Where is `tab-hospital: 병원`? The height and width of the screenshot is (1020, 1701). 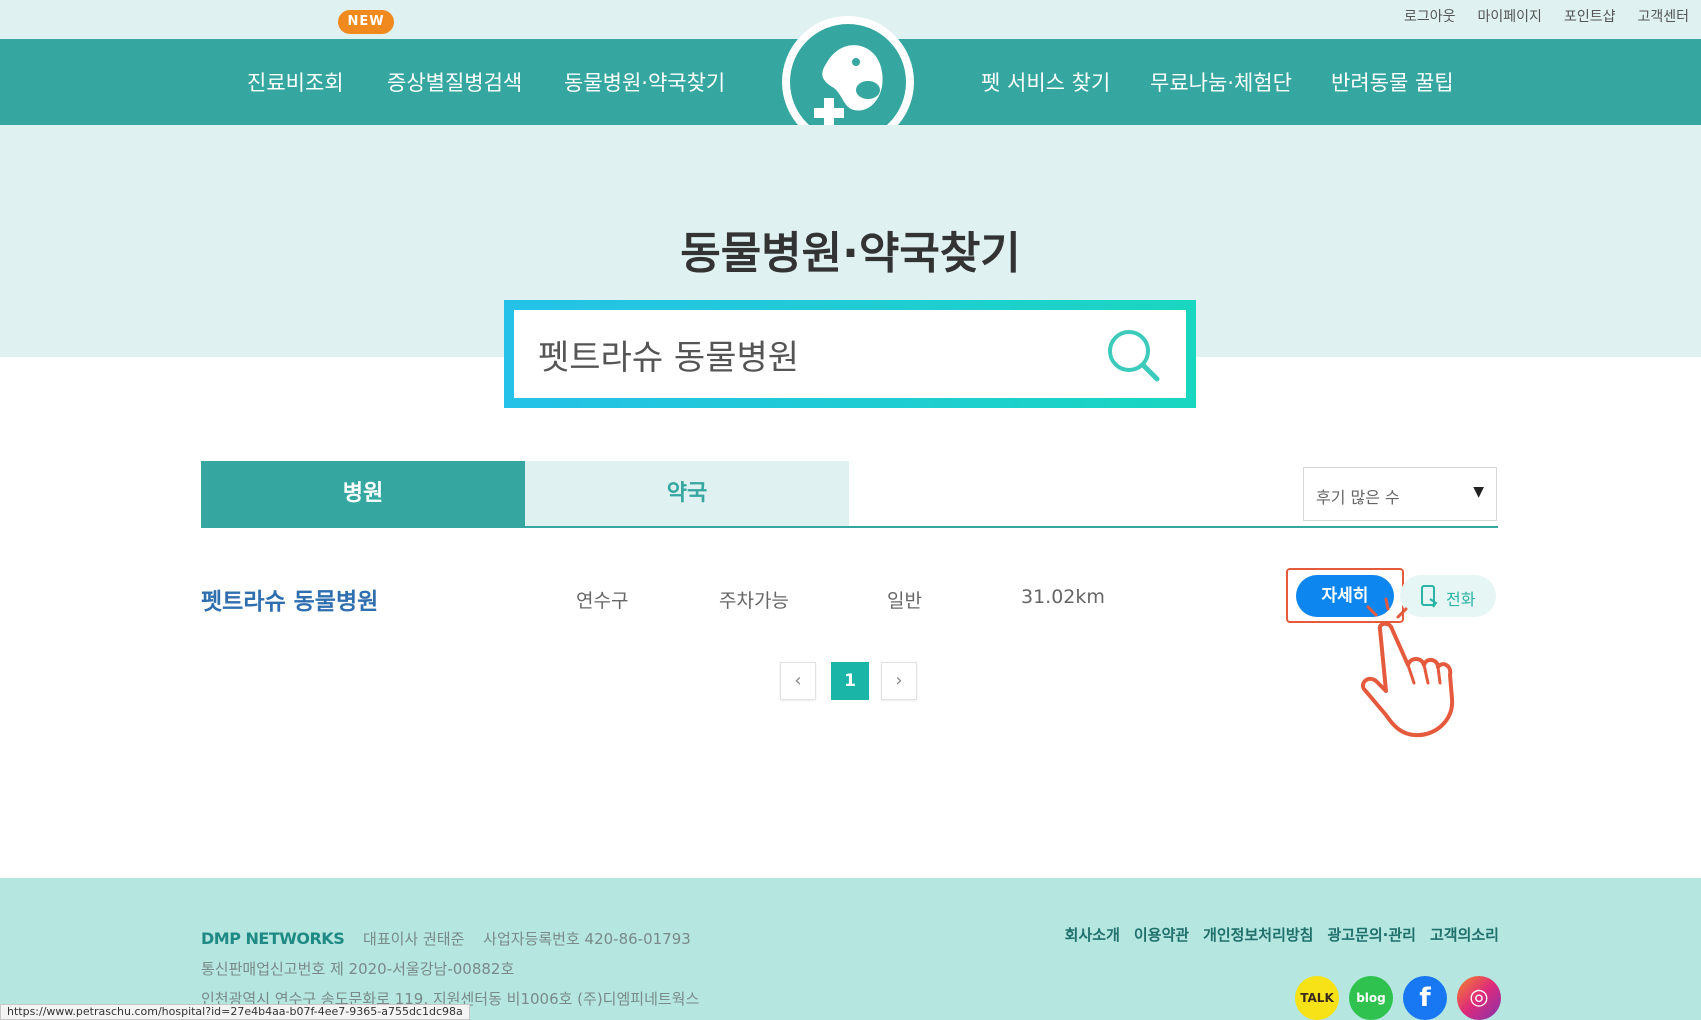 tab-hospital: 병원 is located at coordinates (363, 494).